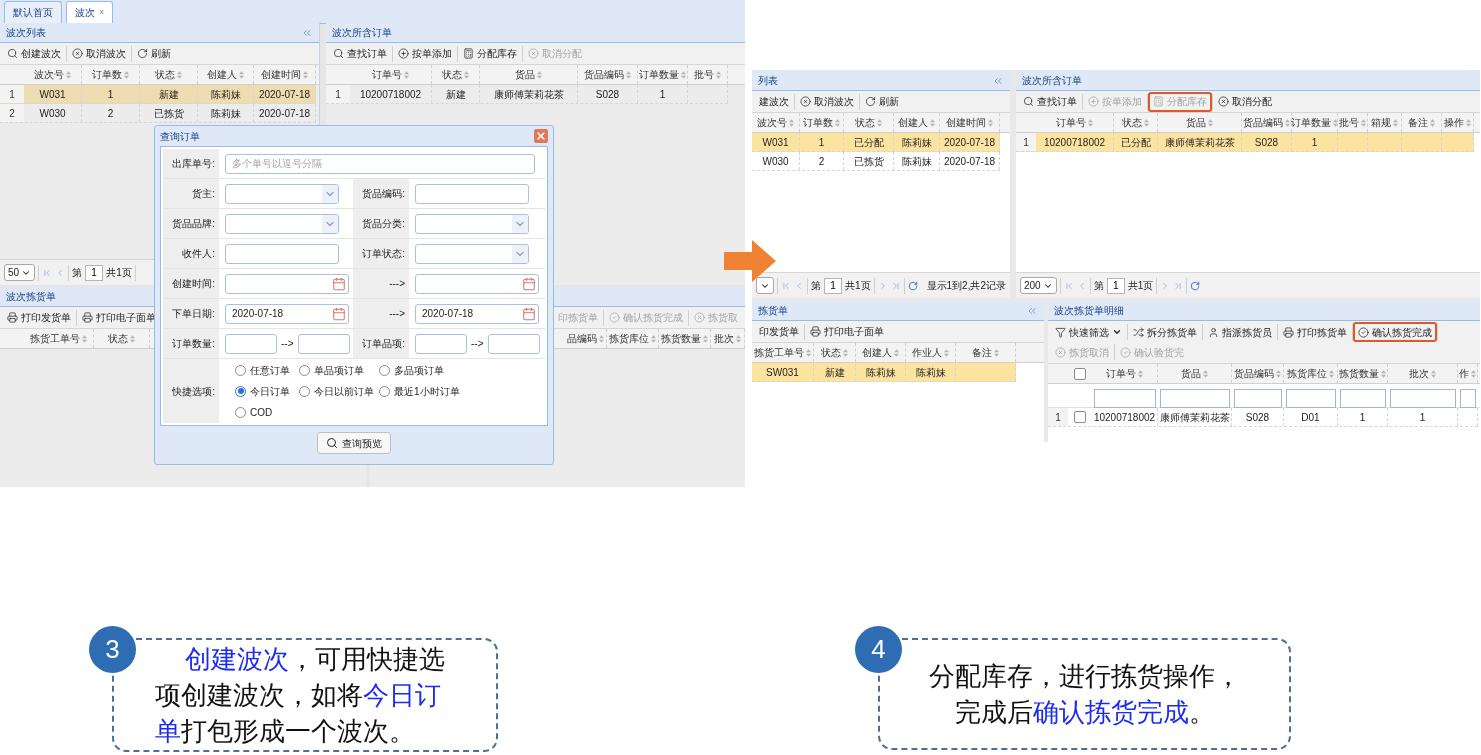 The image size is (1481, 755). What do you see at coordinates (779, 331) in the screenshot?
I see `toolbar-button: 印发货单` at bounding box center [779, 331].